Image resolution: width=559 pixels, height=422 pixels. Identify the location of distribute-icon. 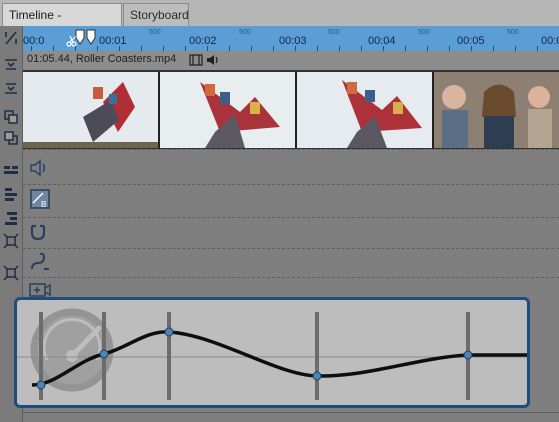
(11, 170).